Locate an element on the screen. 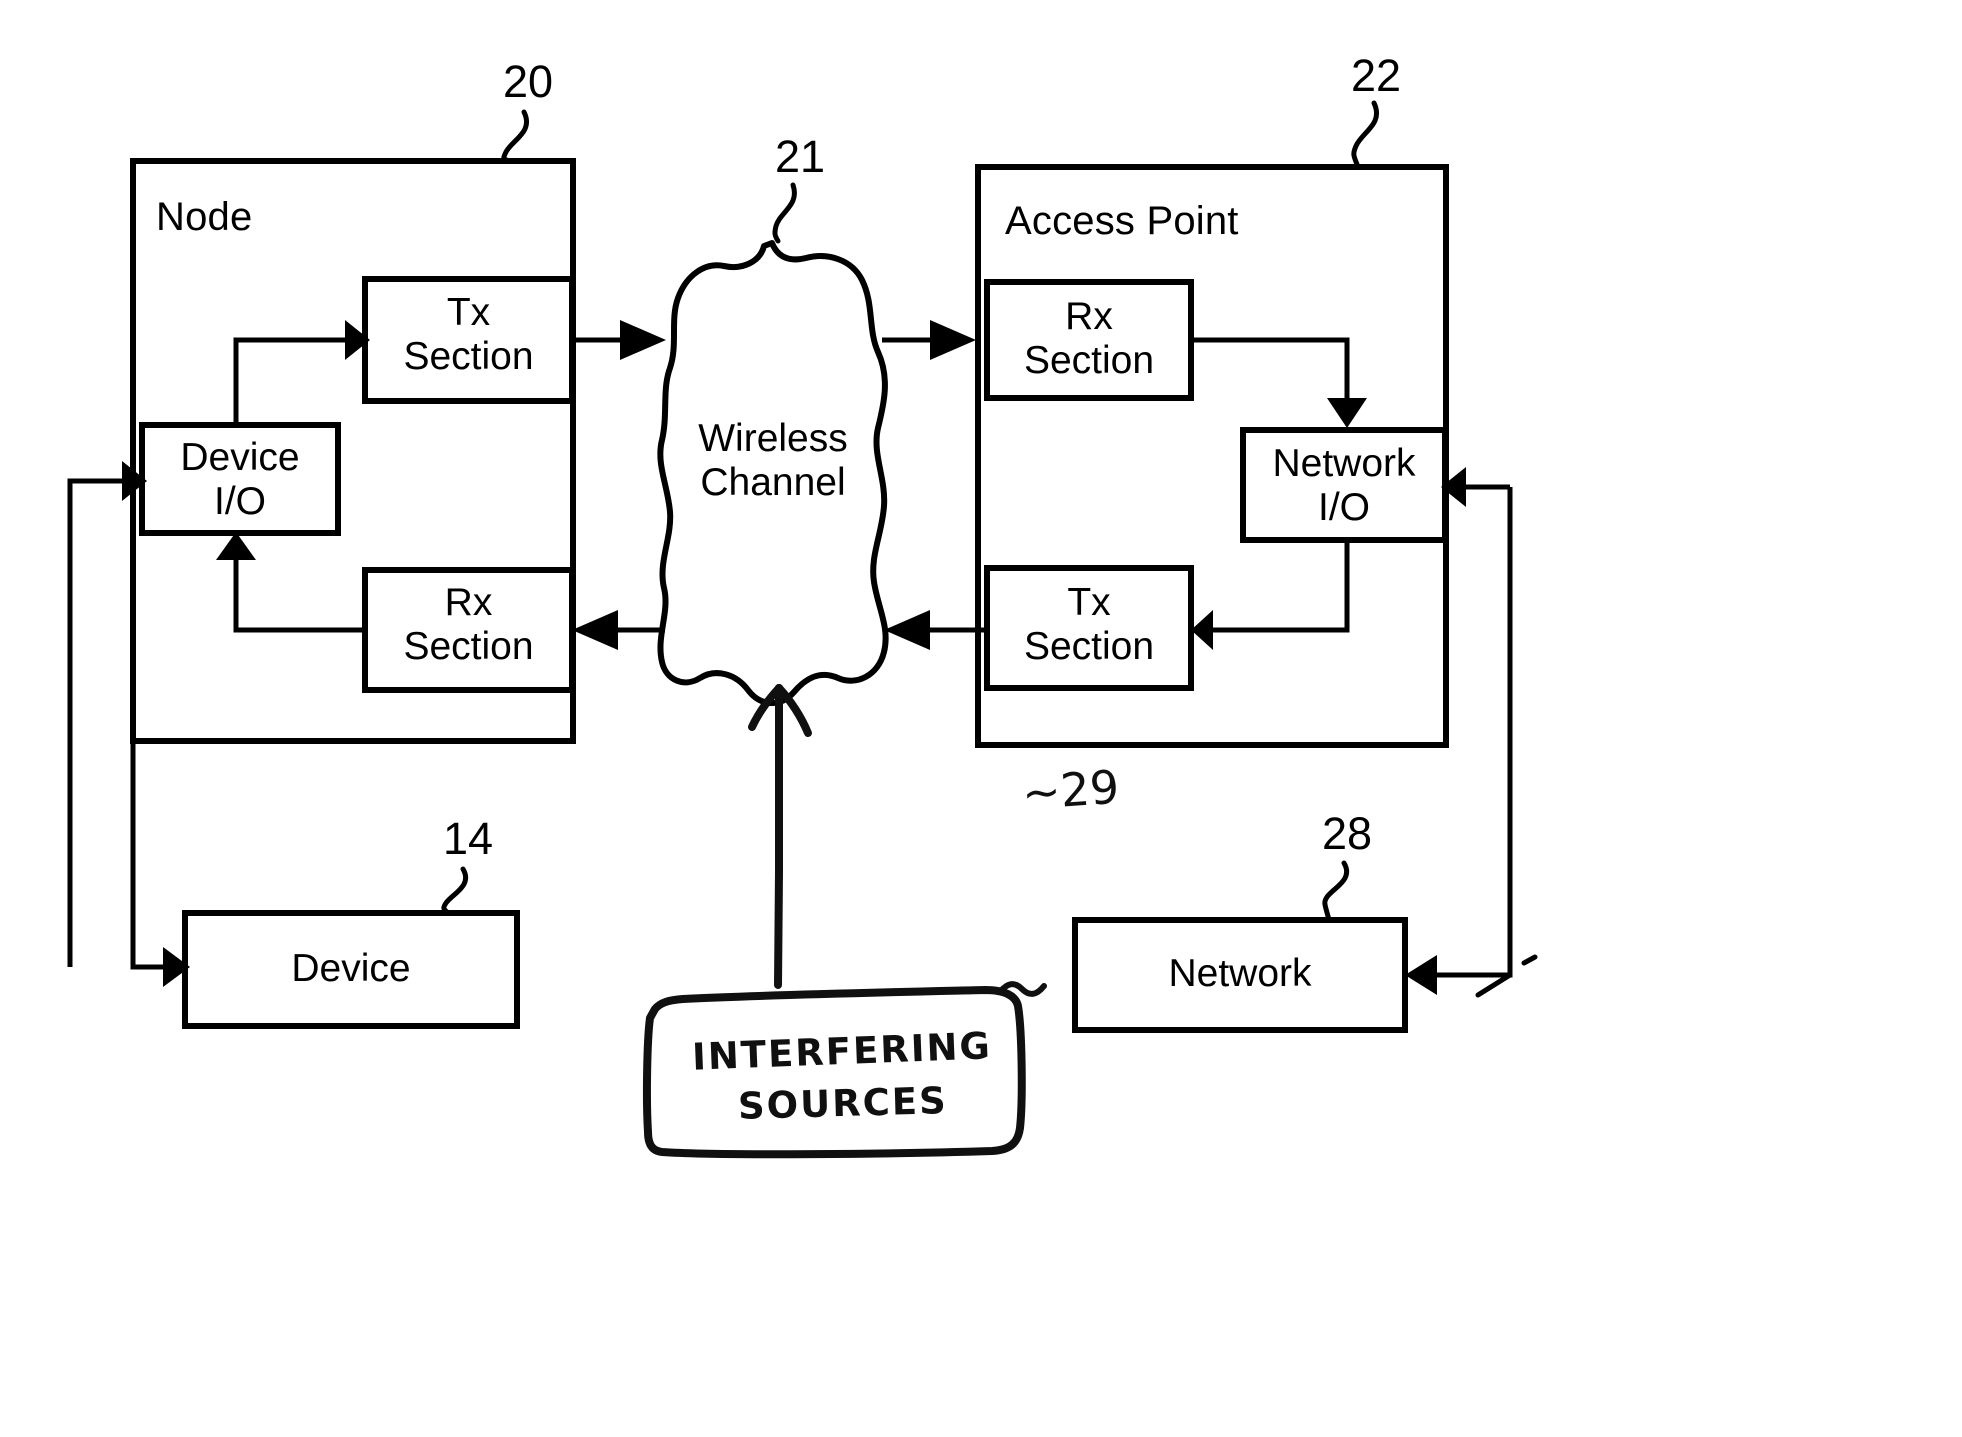  arrowhead-rail-to-network is located at coordinates (1421, 975).